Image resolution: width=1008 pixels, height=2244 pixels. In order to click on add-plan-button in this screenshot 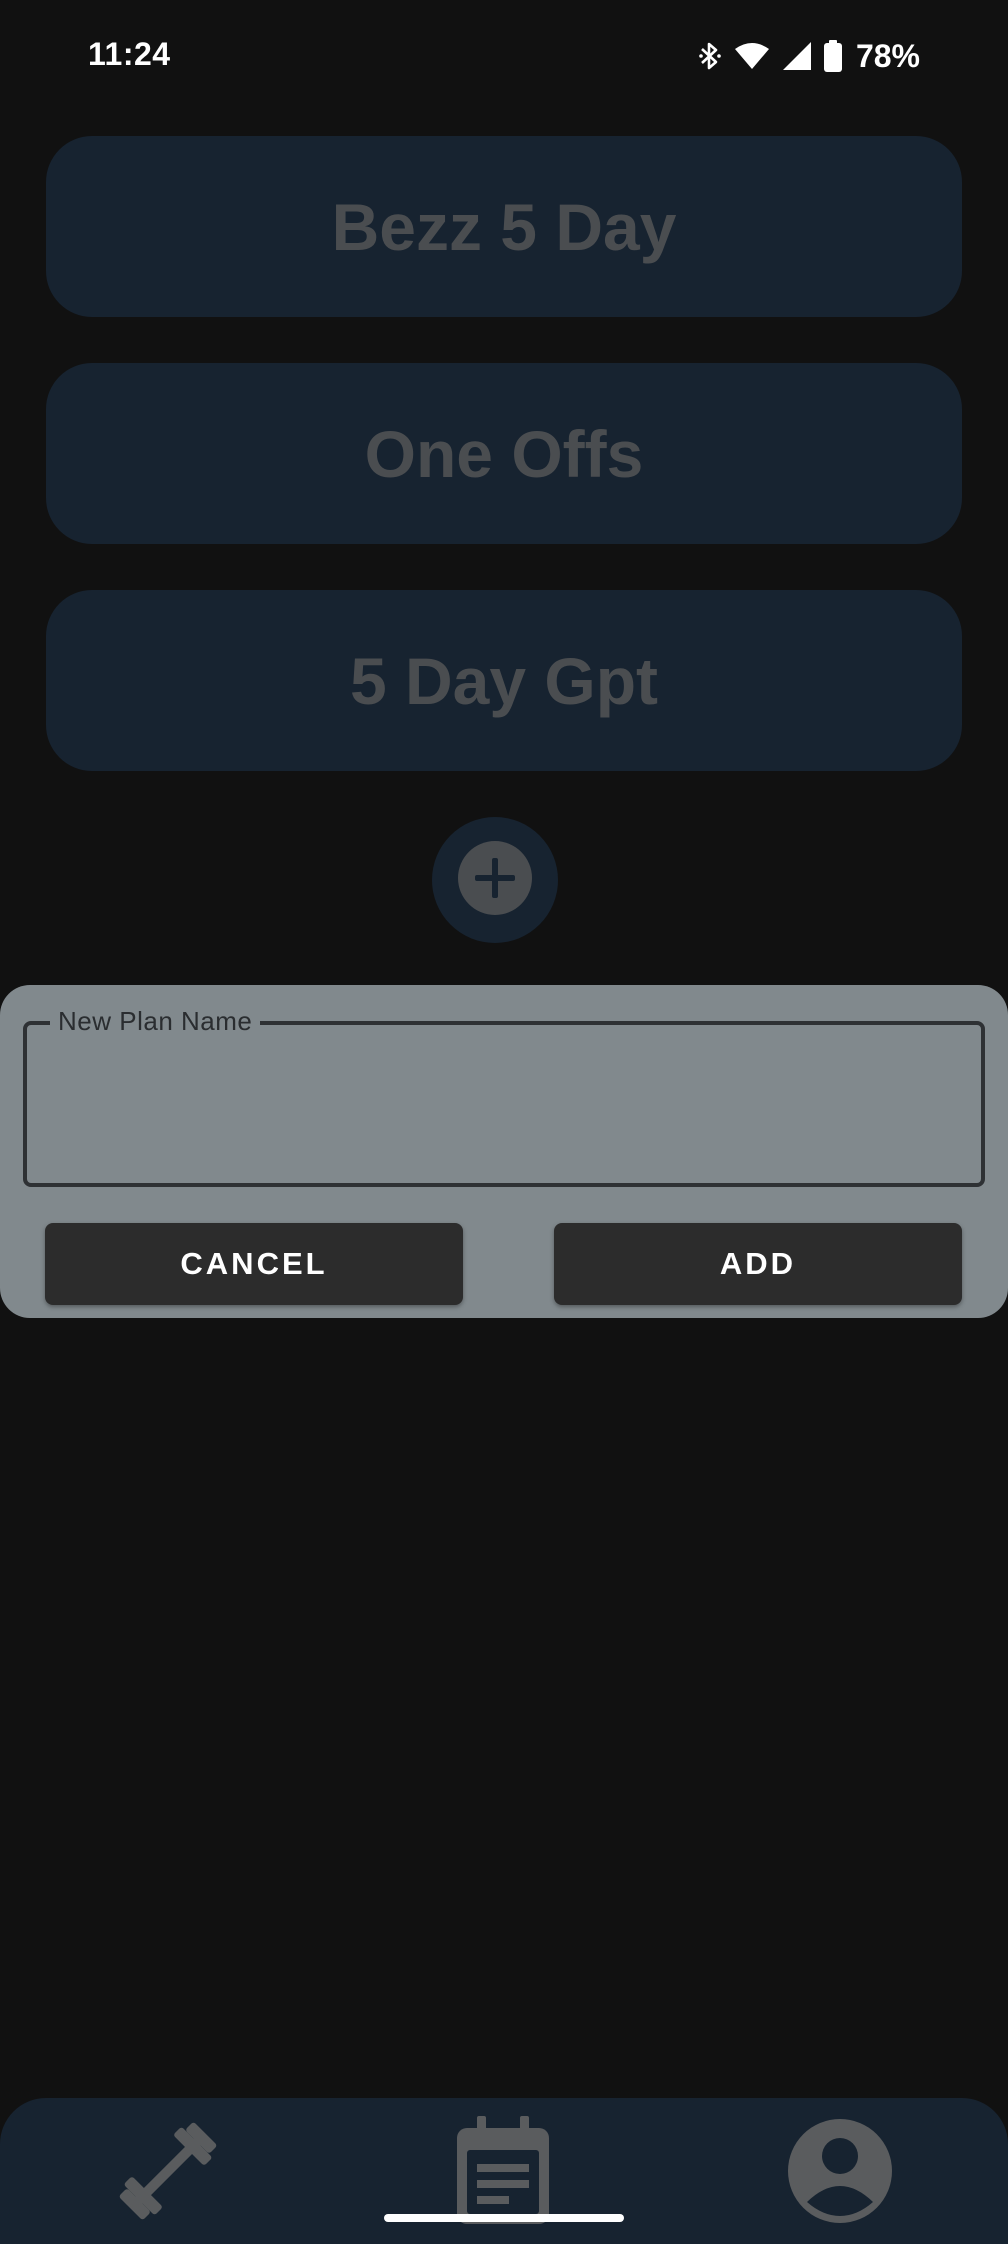, I will do `click(495, 880)`.